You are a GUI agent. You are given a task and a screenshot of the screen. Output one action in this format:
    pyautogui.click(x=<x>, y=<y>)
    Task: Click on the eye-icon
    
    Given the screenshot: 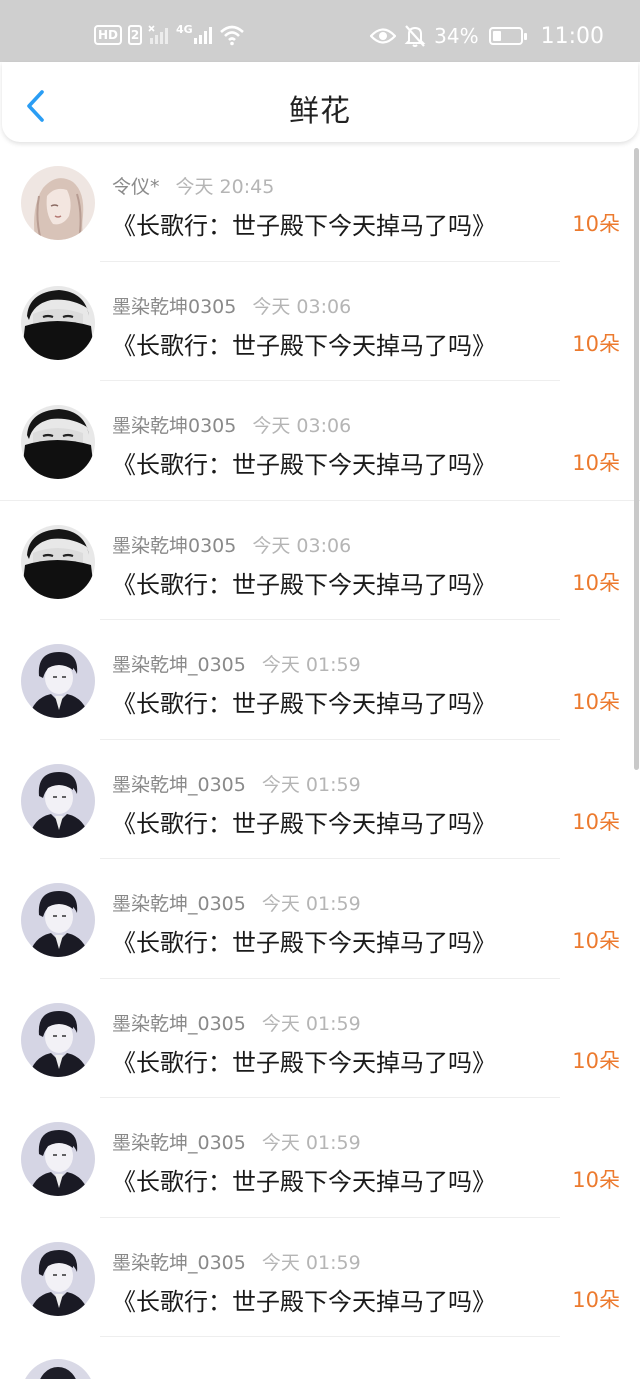 What is the action you would take?
    pyautogui.click(x=383, y=36)
    